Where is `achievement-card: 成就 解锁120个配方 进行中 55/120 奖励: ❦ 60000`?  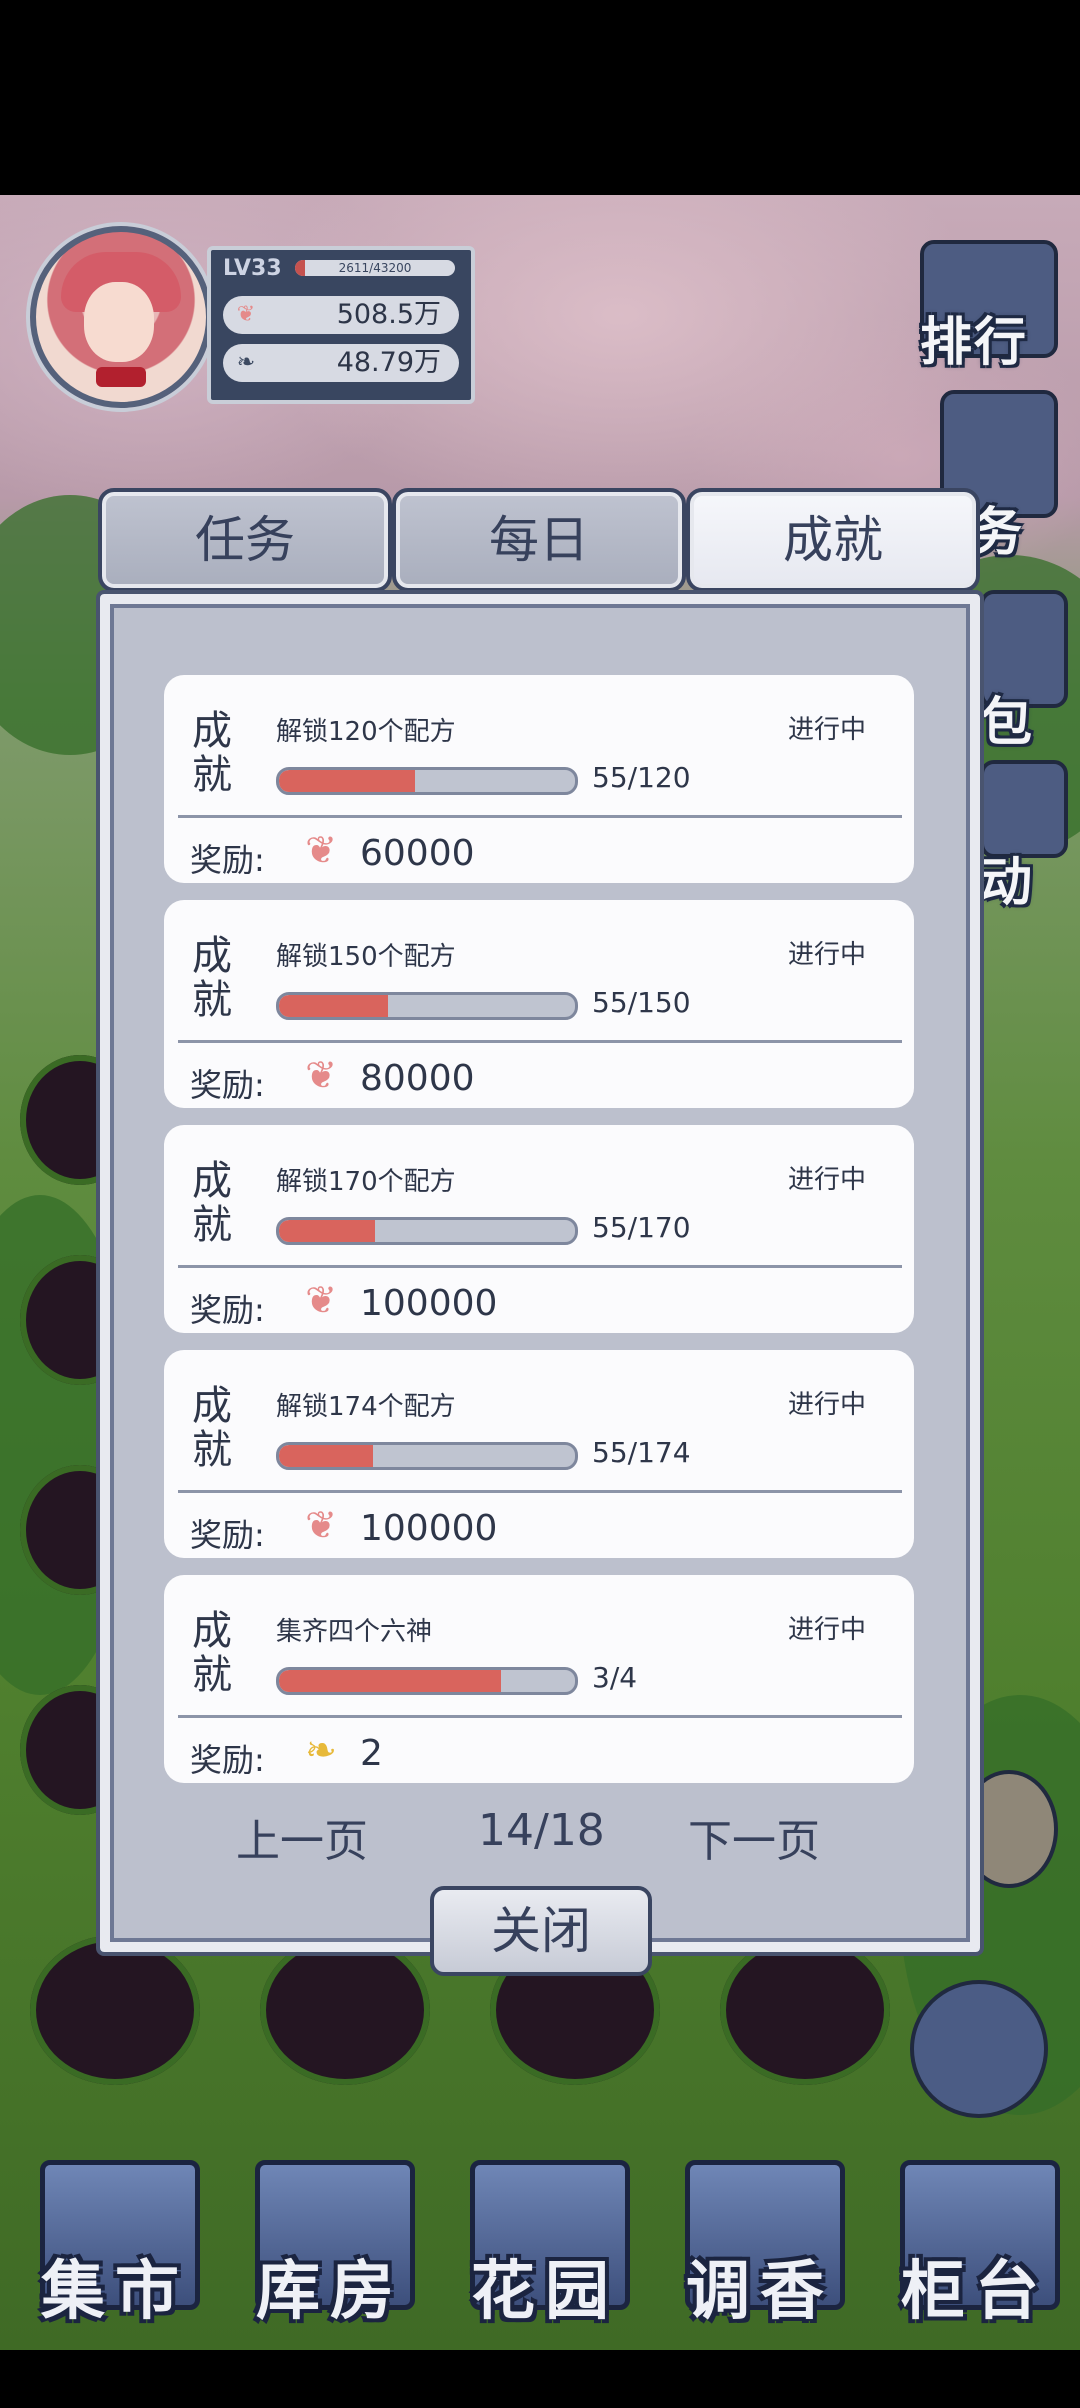 achievement-card: 成就 解锁120个配方 进行中 55/120 奖励: ❦ 60000 is located at coordinates (539, 779).